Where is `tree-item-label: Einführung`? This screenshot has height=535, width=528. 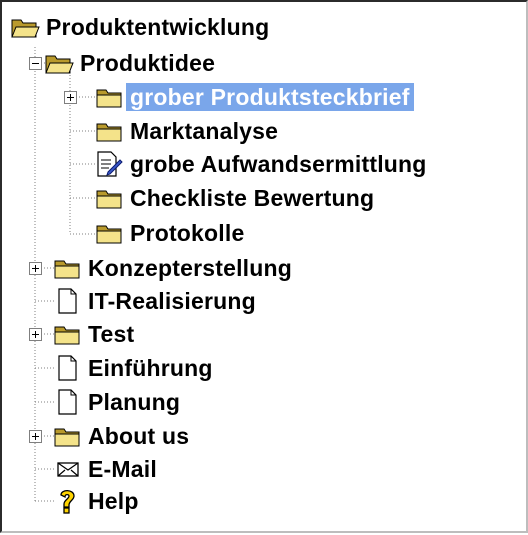
tree-item-label: Einführung is located at coordinates (150, 367).